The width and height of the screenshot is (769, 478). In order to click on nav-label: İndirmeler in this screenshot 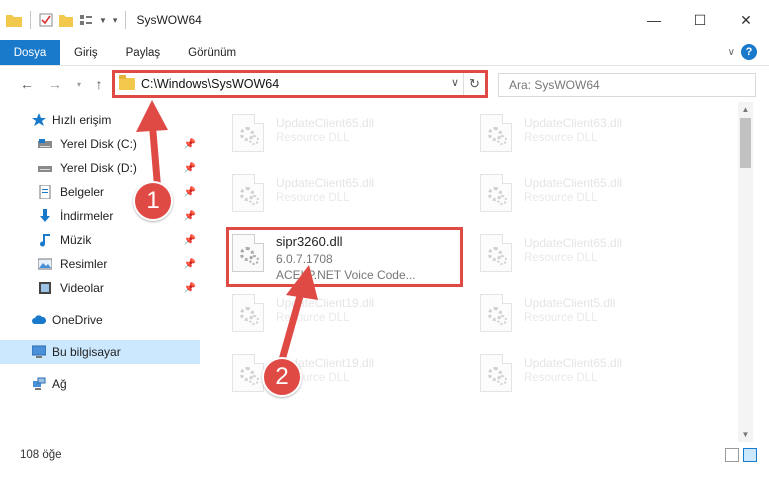, I will do `click(87, 216)`.